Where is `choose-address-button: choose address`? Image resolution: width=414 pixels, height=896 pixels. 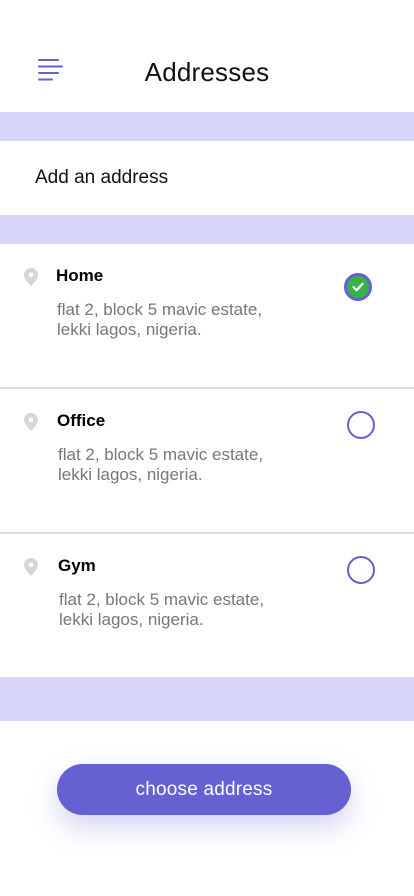 choose-address-button: choose address is located at coordinates (204, 789).